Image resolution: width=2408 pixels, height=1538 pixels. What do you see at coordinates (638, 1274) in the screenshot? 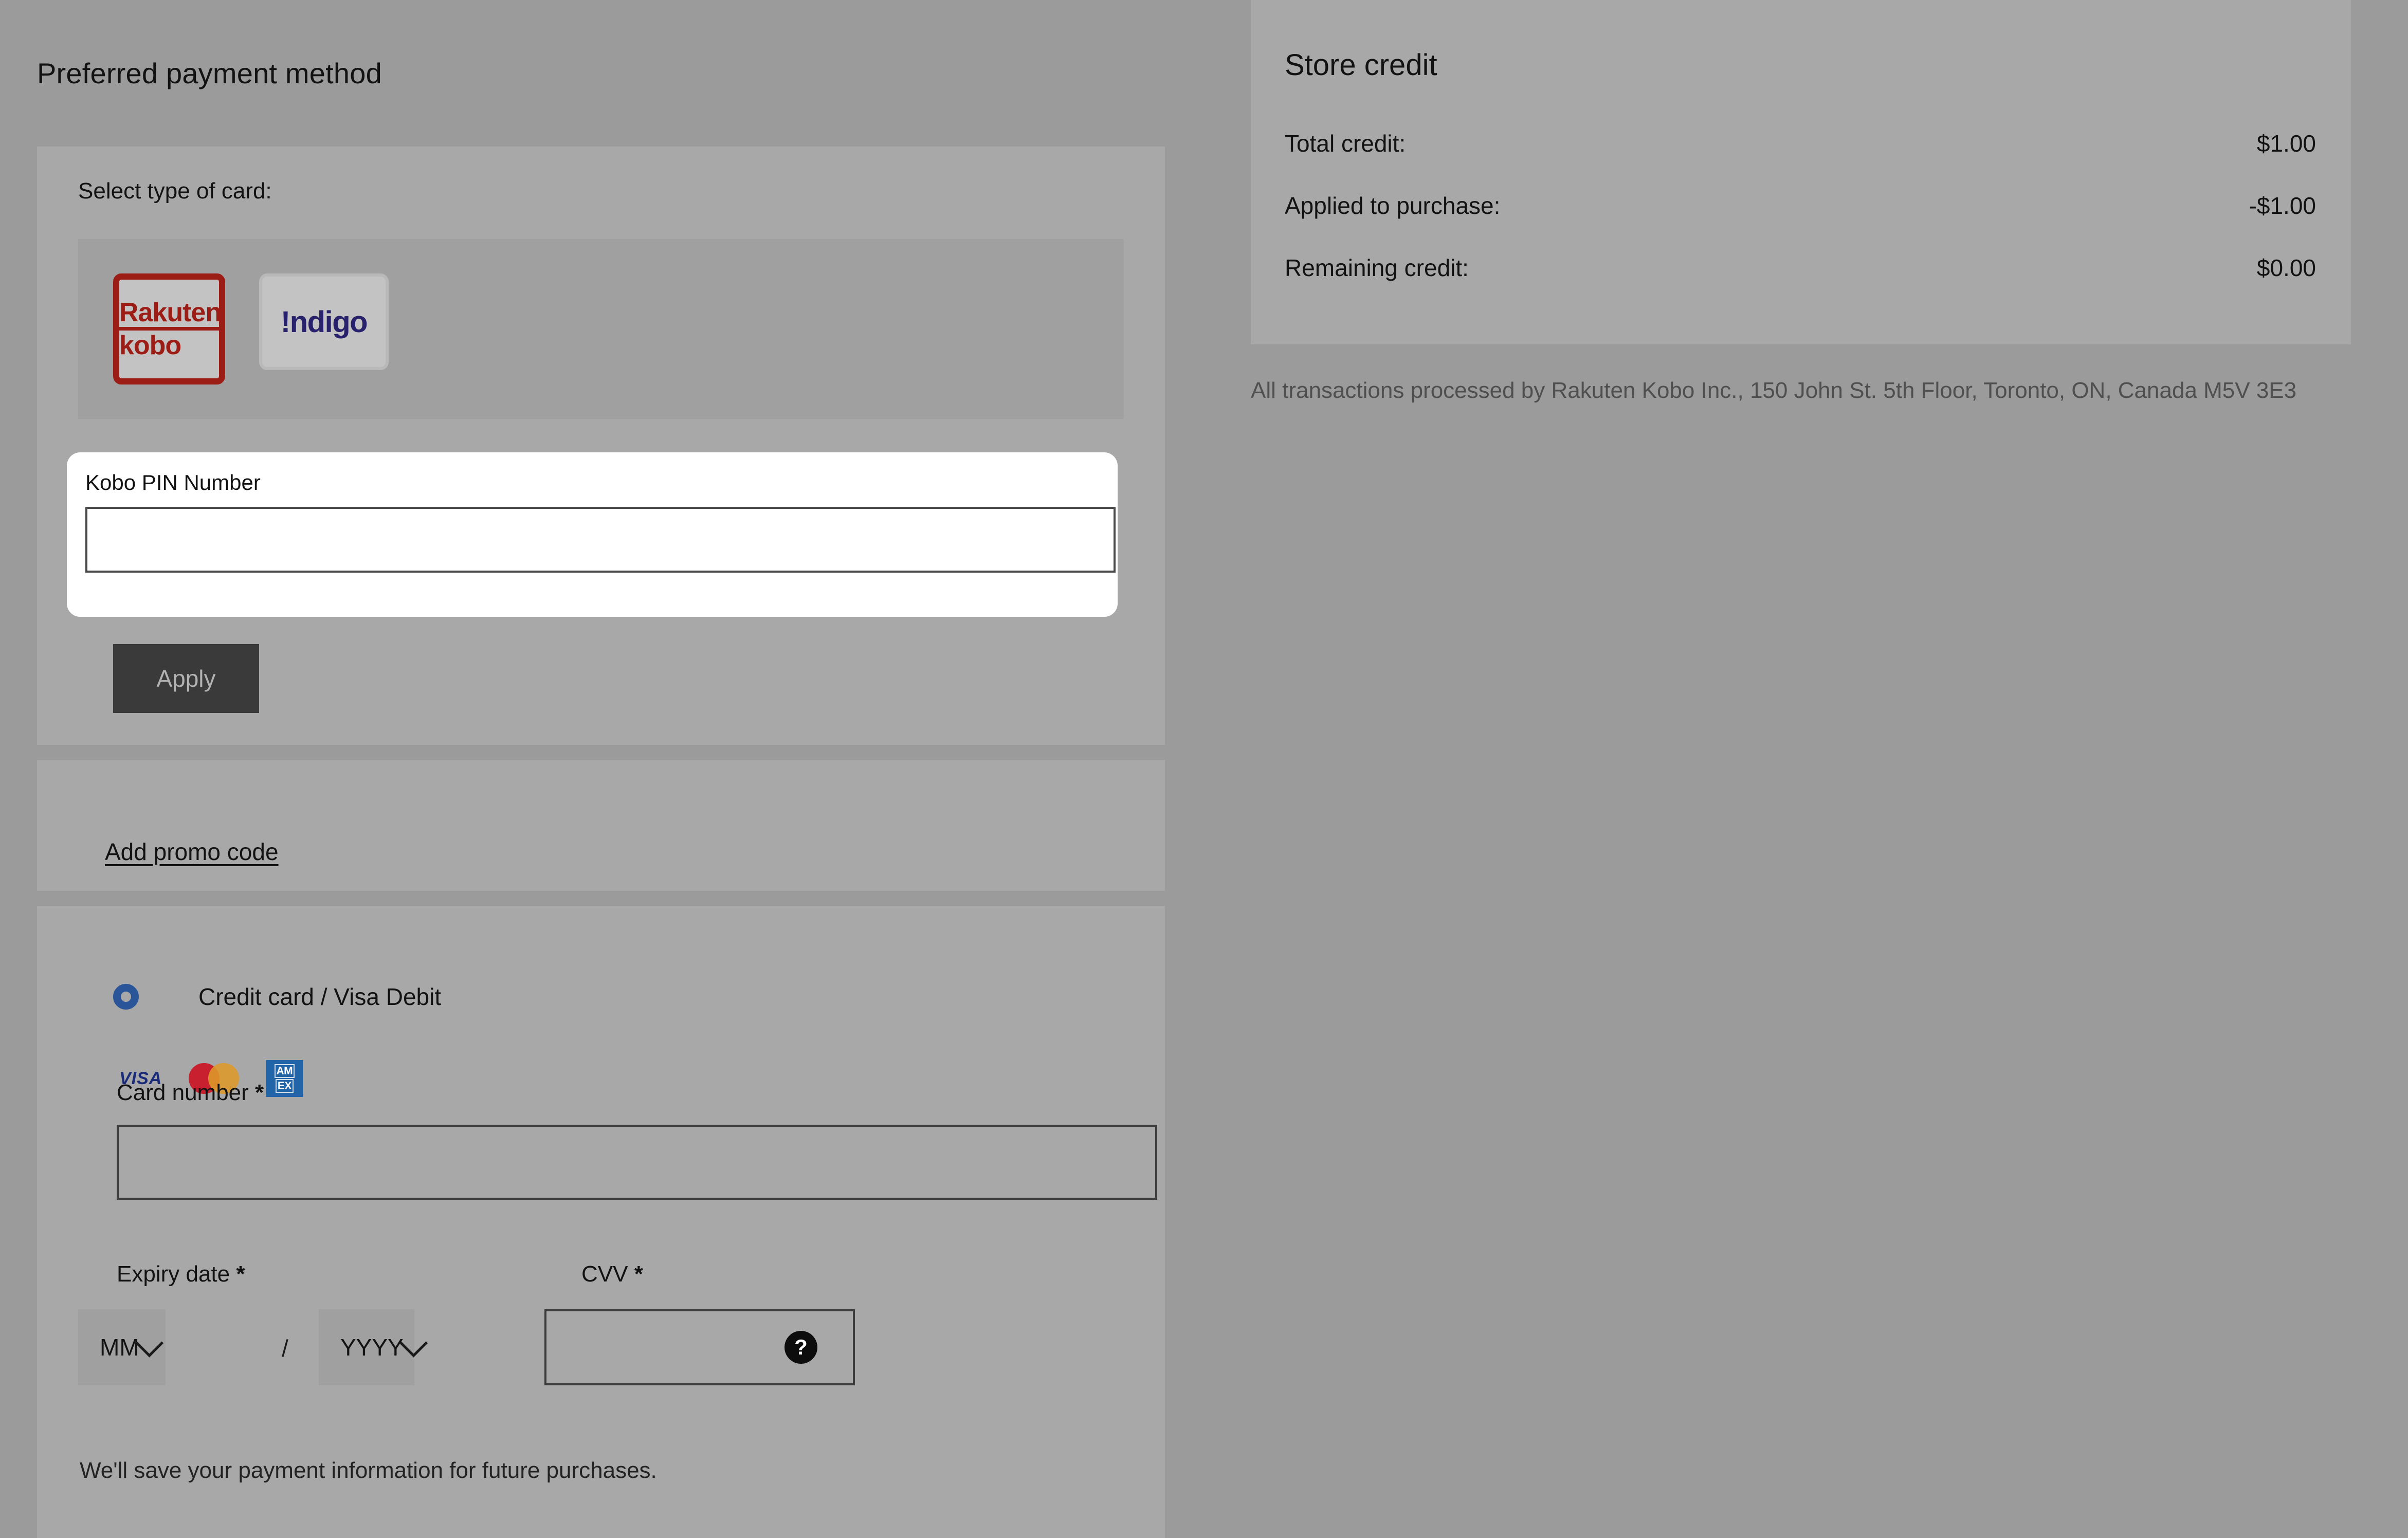
I see `cvv-required-marker: *` at bounding box center [638, 1274].